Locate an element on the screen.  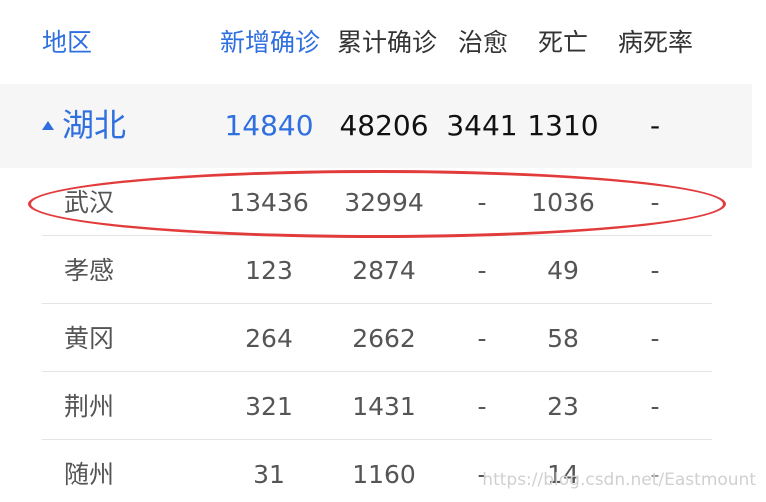
city-total-confirmed: 2662 is located at coordinates (384, 338).